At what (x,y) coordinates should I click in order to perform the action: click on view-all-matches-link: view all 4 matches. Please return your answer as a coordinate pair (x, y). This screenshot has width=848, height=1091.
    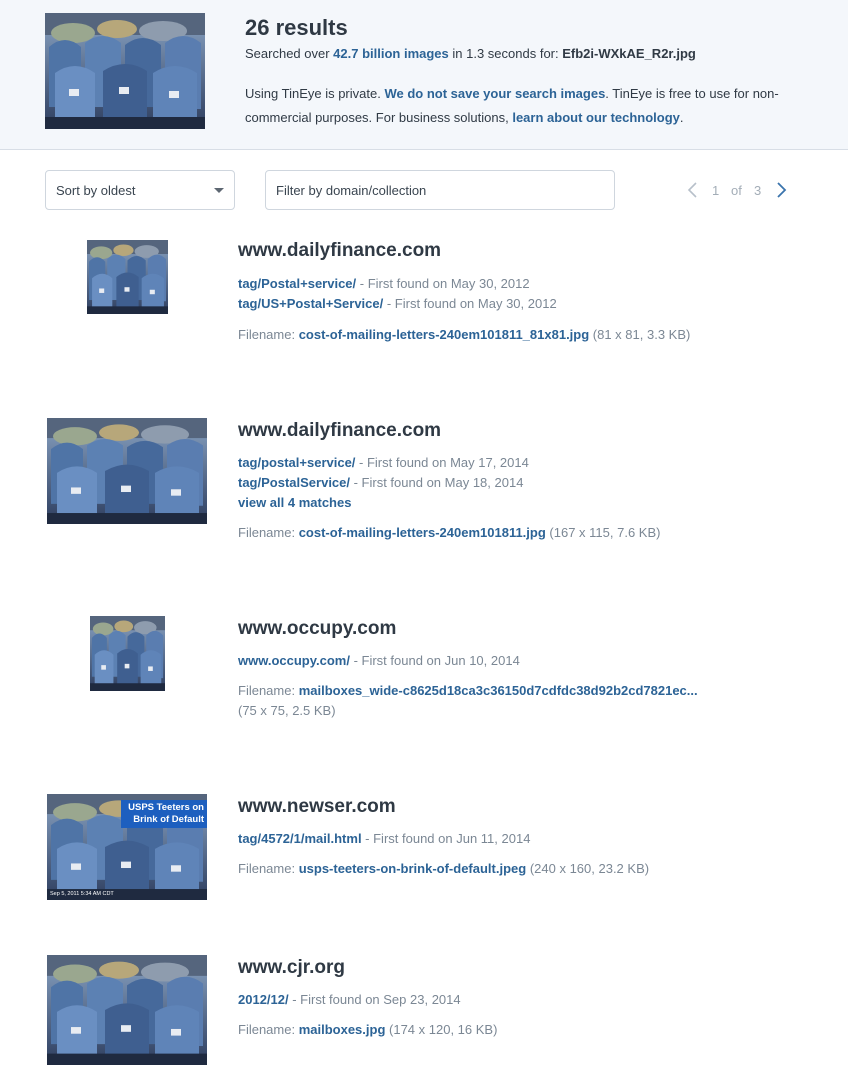
    Looking at the image, I should click on (294, 502).